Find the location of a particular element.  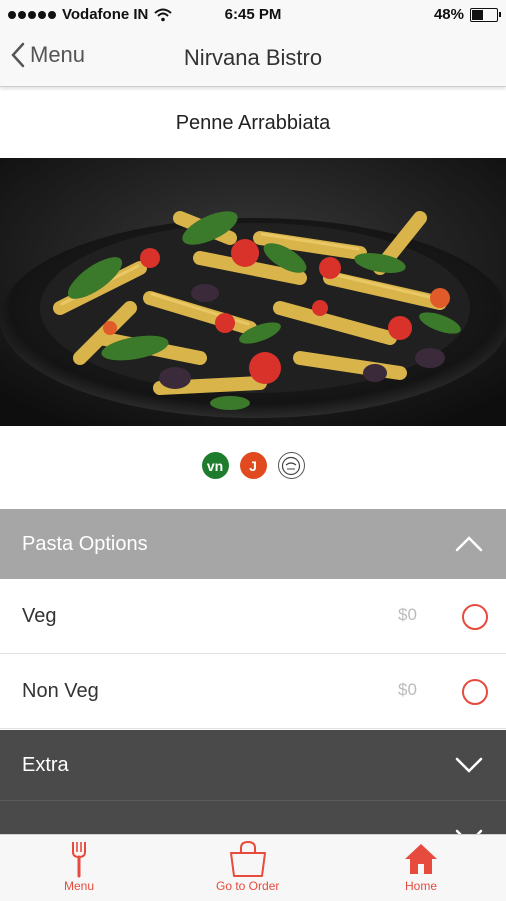

battery-icon is located at coordinates (485, 14).